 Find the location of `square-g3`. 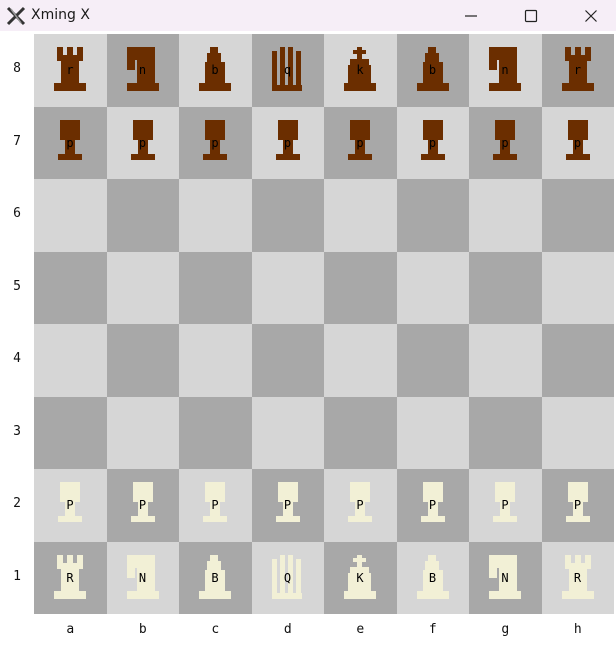

square-g3 is located at coordinates (505, 432).